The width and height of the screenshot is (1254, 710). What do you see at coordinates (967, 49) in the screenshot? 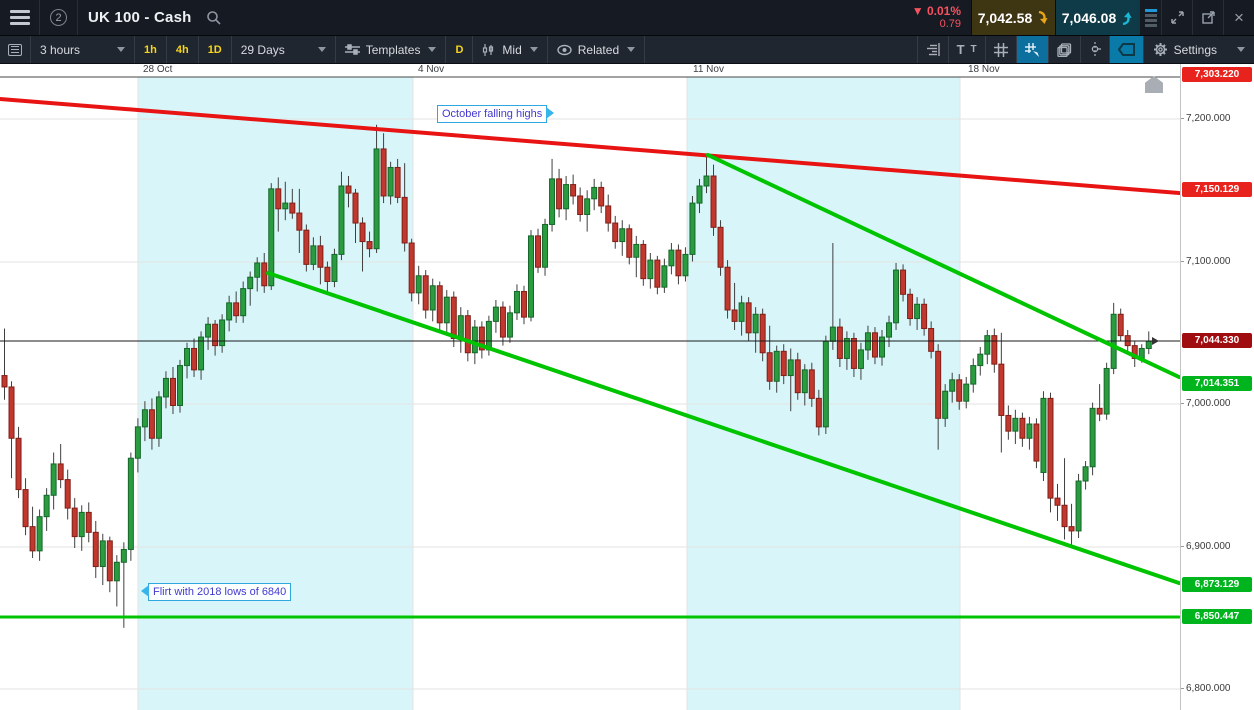
I see `text-tool-icon: TT` at bounding box center [967, 49].